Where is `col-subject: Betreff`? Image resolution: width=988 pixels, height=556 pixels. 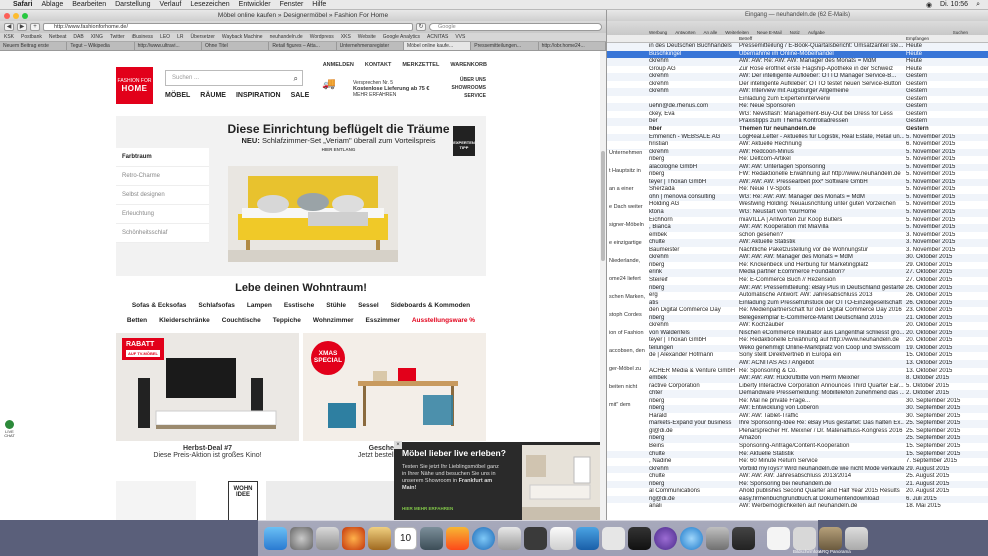
col-subject: Betreff is located at coordinates (745, 38).